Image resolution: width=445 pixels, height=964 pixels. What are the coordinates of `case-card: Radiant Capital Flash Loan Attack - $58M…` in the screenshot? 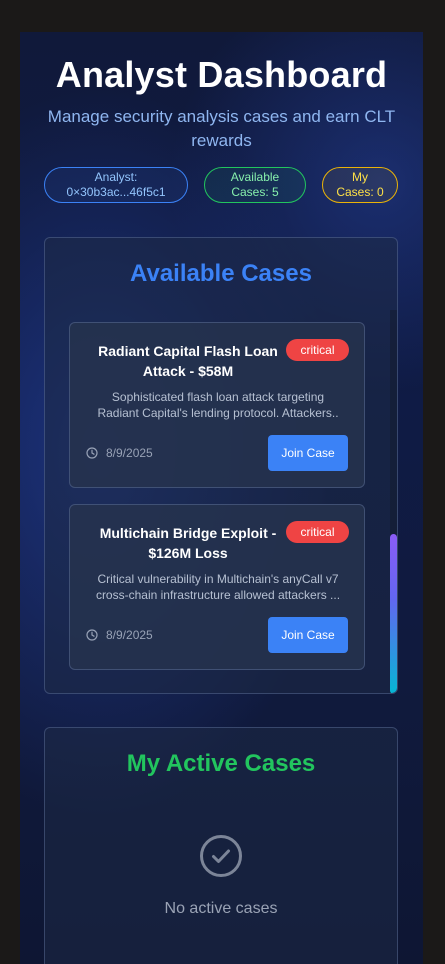 It's located at (217, 405).